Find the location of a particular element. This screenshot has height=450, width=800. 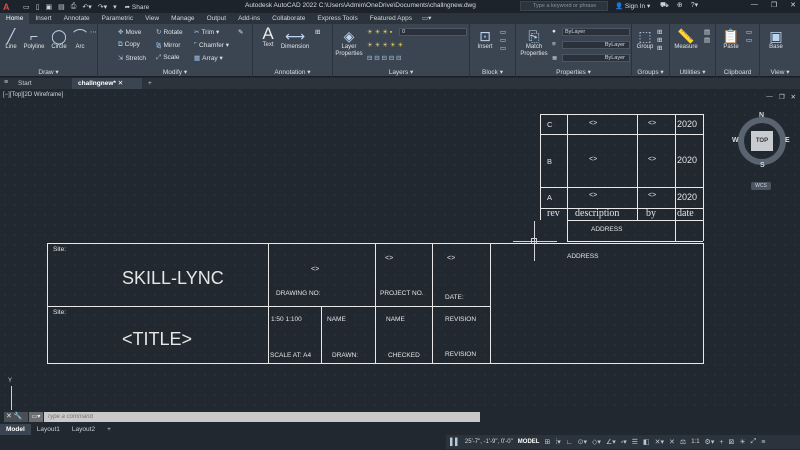

view-panel-title: View ▾ is located at coordinates (780, 72).